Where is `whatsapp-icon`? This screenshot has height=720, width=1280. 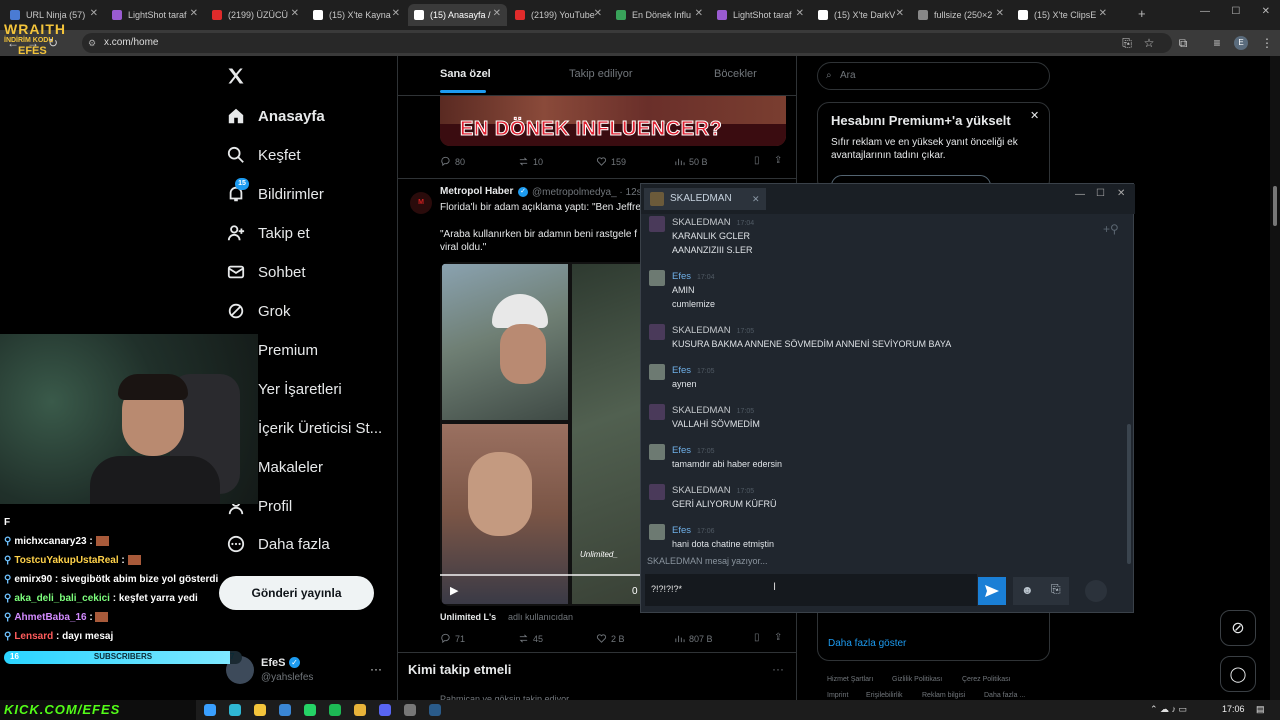 whatsapp-icon is located at coordinates (310, 710).